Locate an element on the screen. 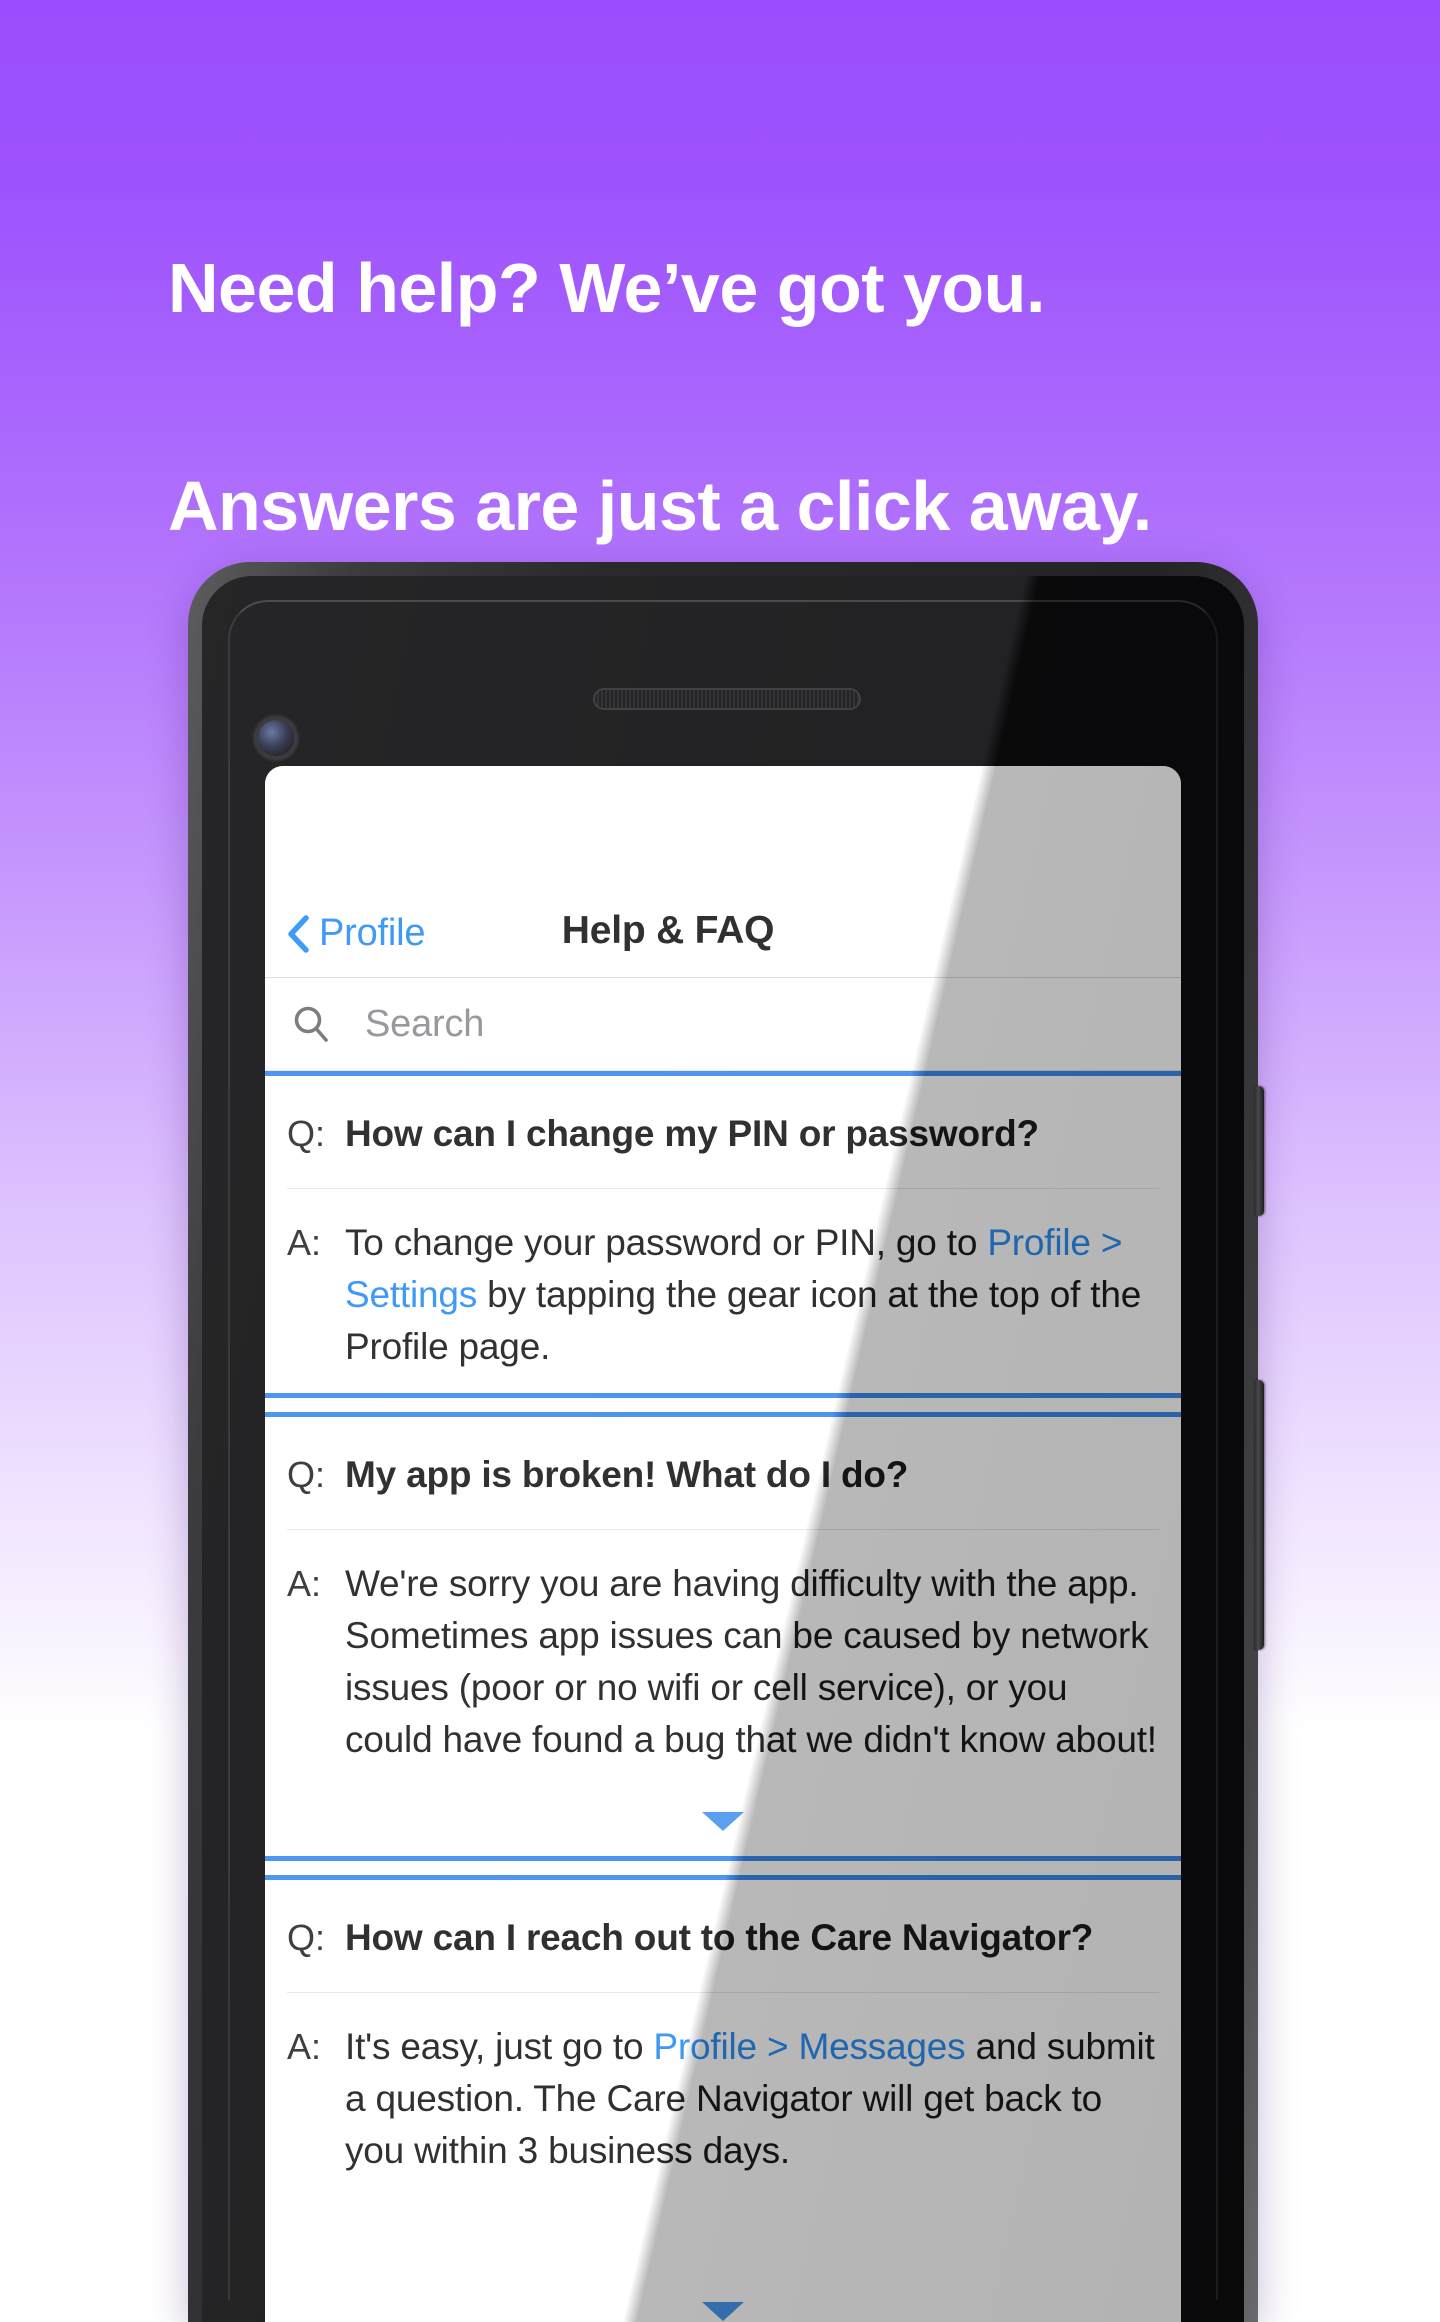 This screenshot has height=2322, width=1440. front-camera-icon is located at coordinates (276, 738).